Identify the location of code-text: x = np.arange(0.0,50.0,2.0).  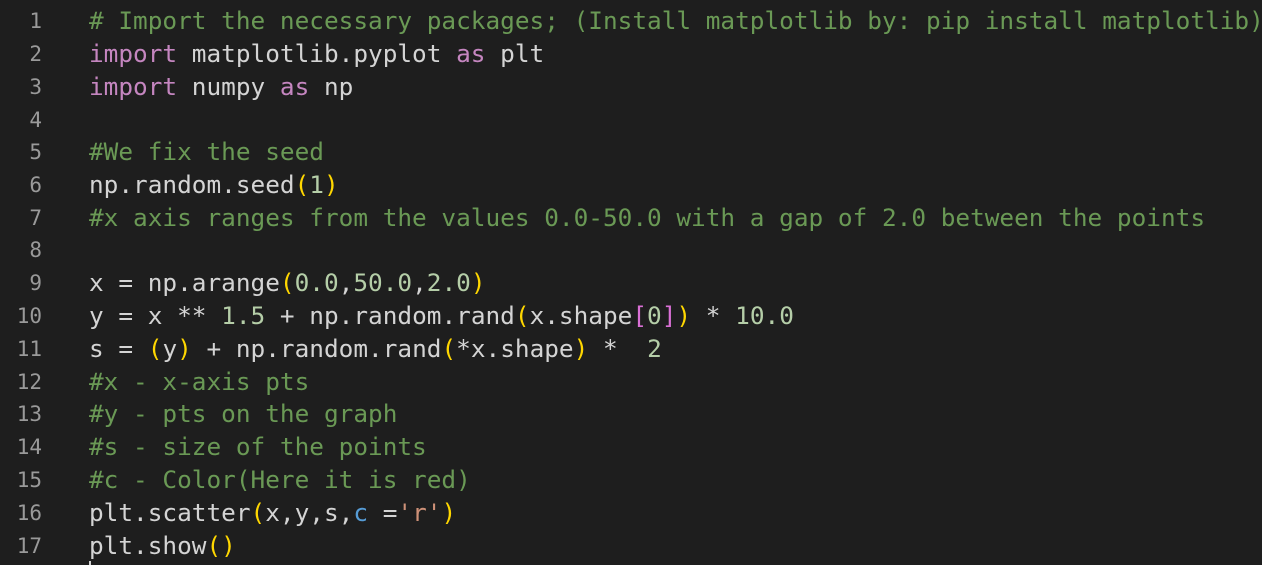
(287, 283).